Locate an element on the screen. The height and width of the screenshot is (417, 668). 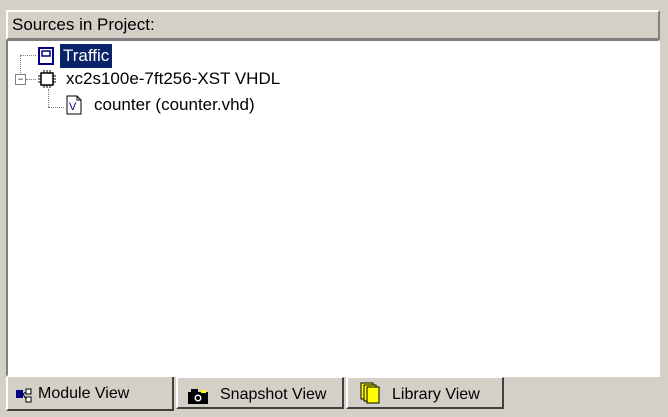
collapse-toggle: − is located at coordinates (20, 79).